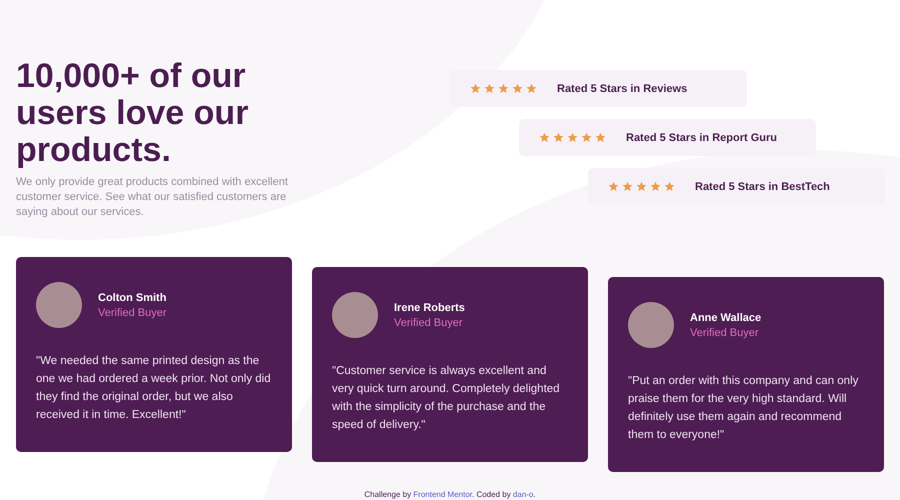 Image resolution: width=900 pixels, height=500 pixels. Describe the element at coordinates (762, 186) in the screenshot. I see `rating-label: Rated 5 Stars in BestTech` at that location.